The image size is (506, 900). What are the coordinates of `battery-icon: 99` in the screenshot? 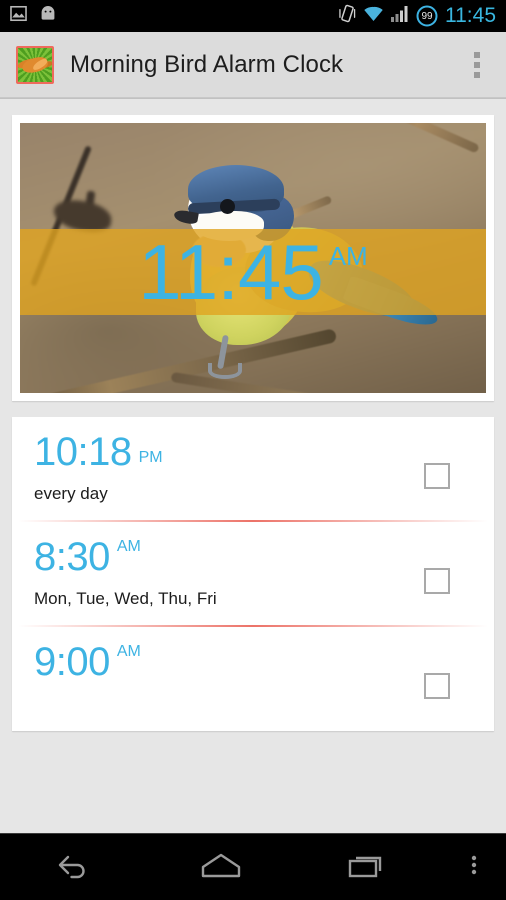 It's located at (427, 16).